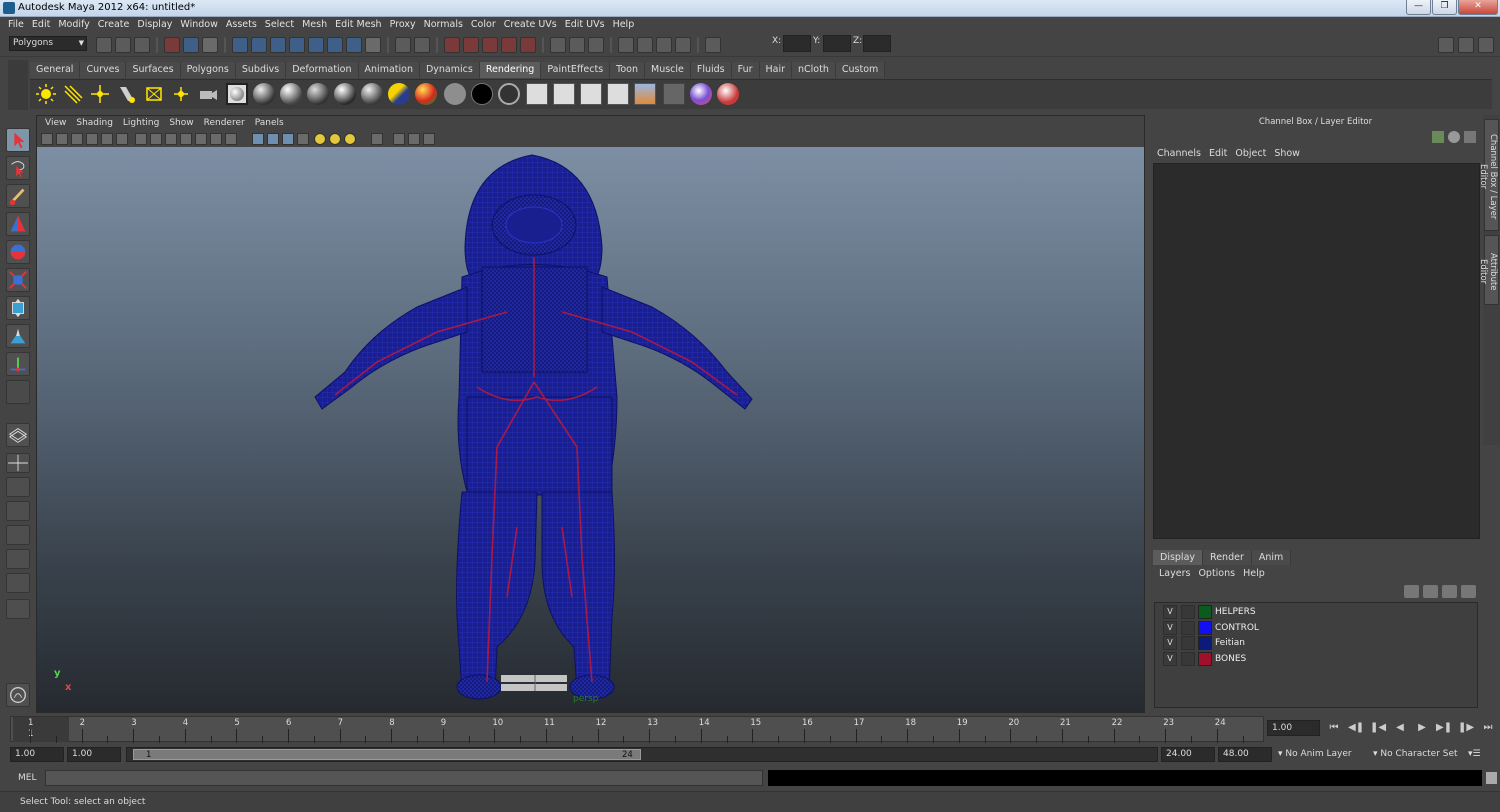  I want to click on history-icon, so click(558, 45).